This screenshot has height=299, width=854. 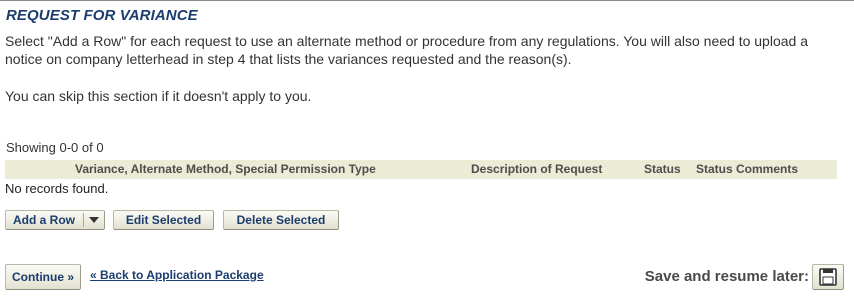 What do you see at coordinates (726, 276) in the screenshot?
I see `save-resume-label: Save and resume later:` at bounding box center [726, 276].